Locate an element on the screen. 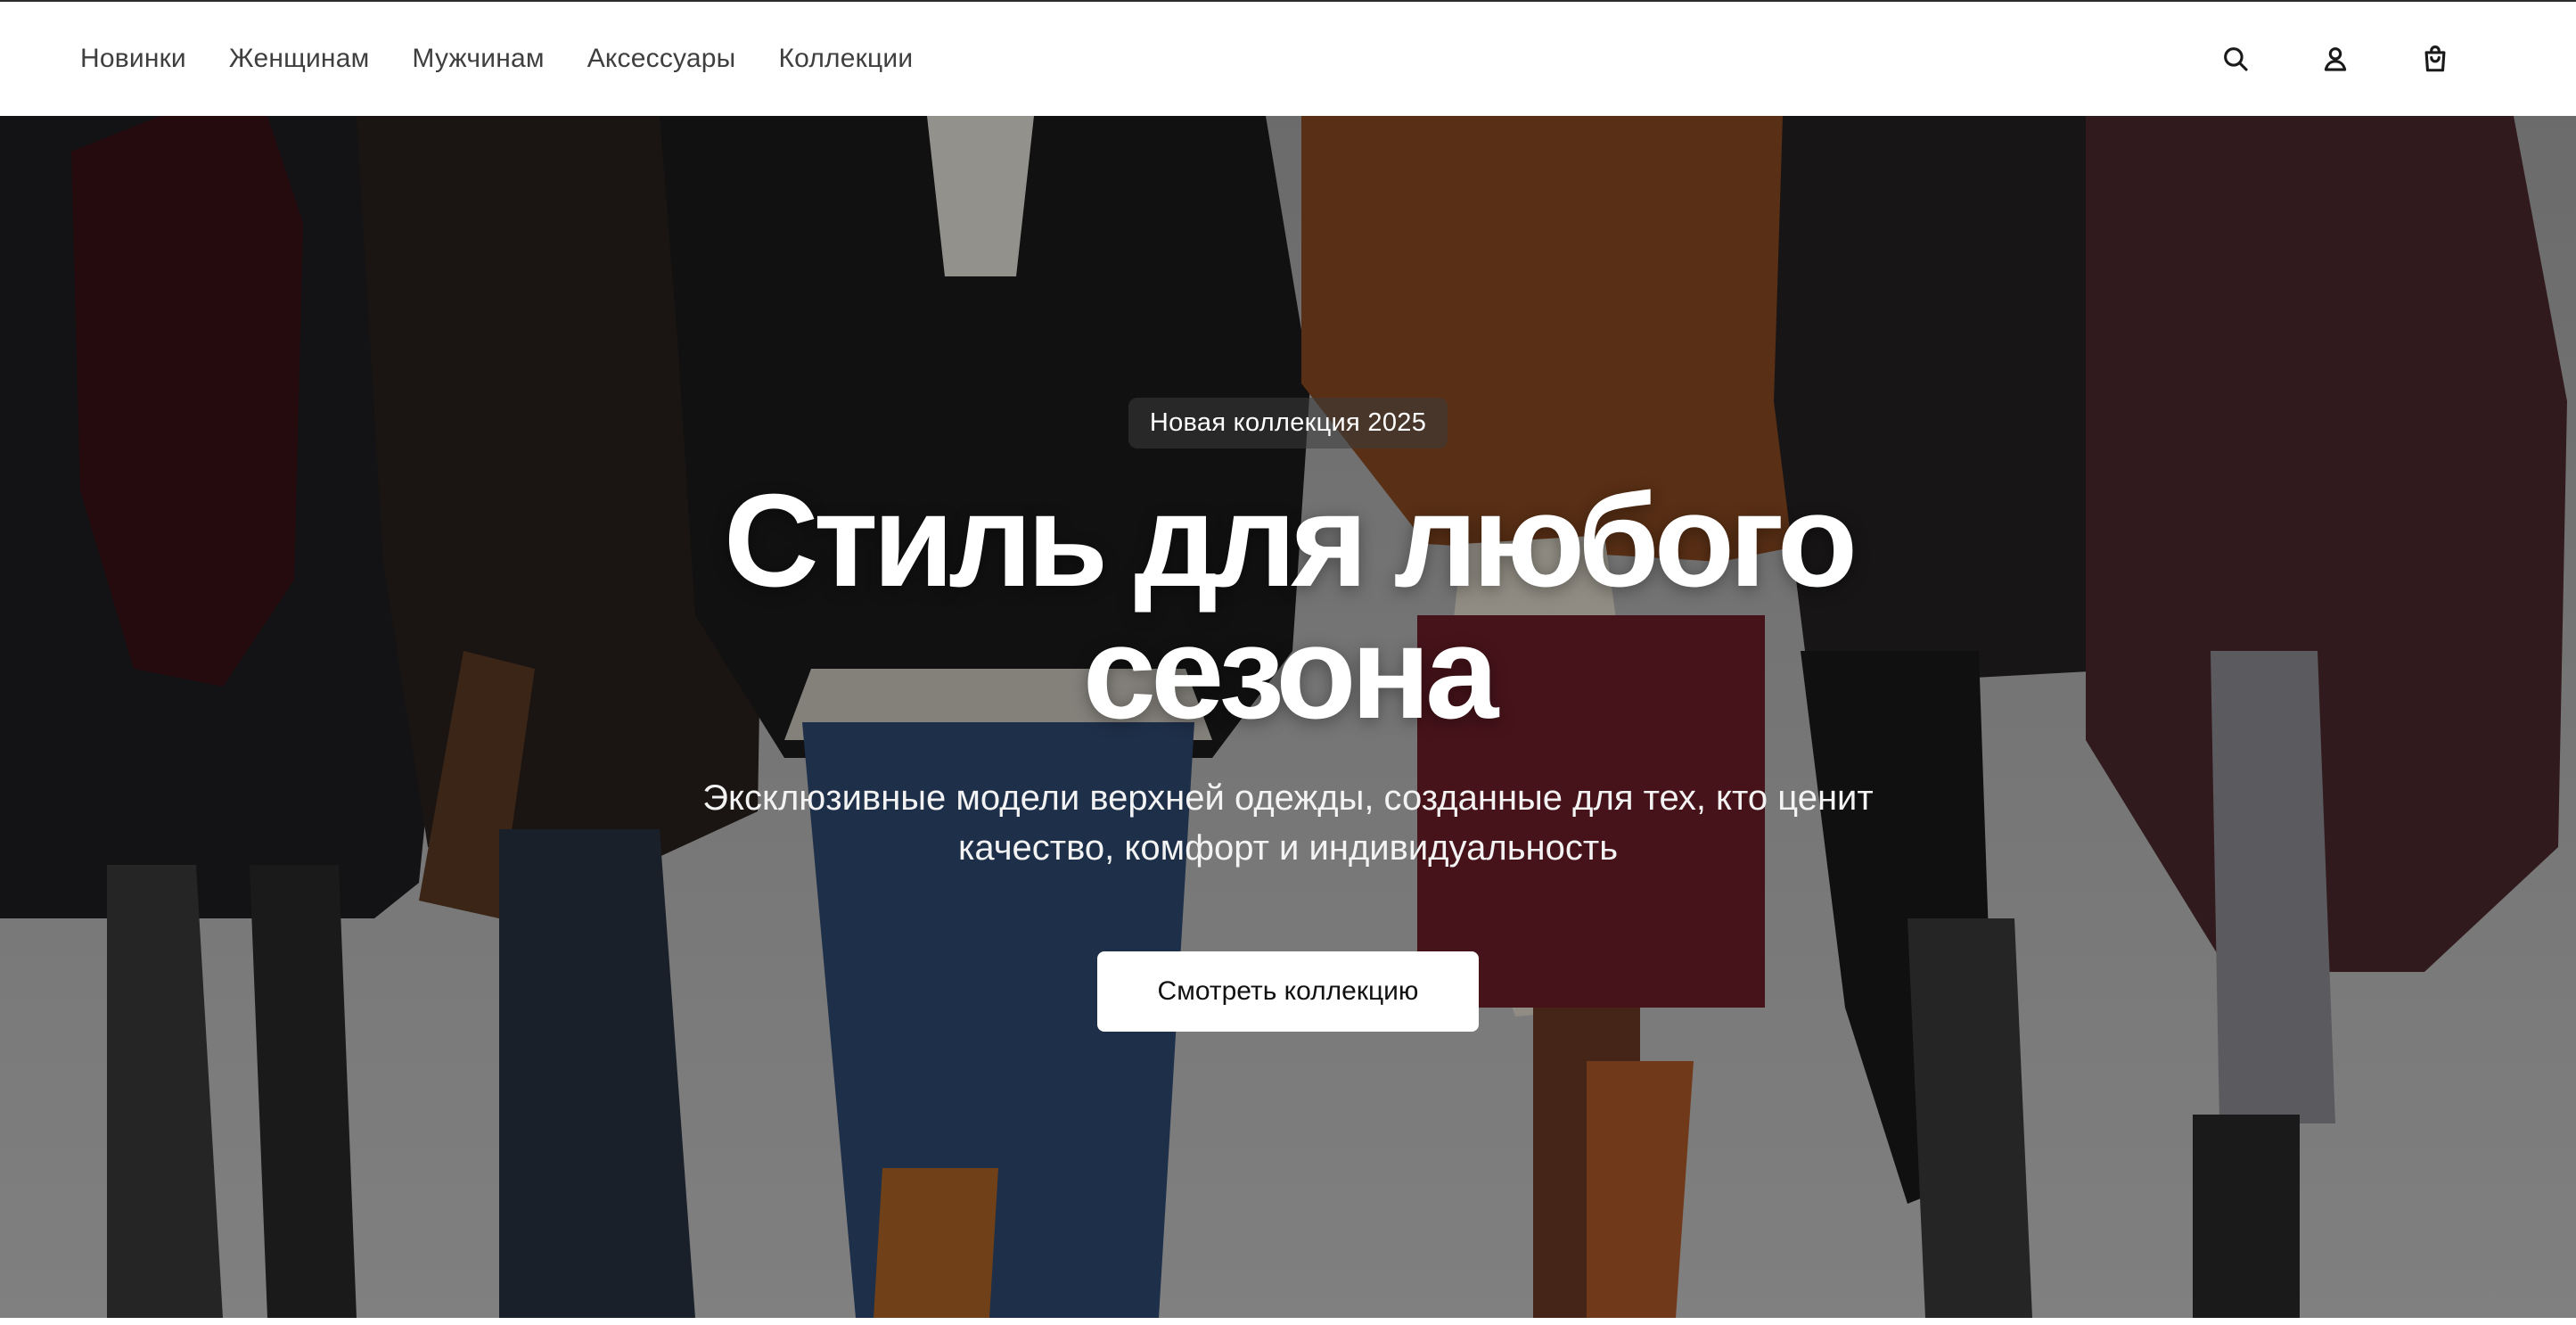 This screenshot has width=2576, height=1325. search-icon is located at coordinates (2236, 59).